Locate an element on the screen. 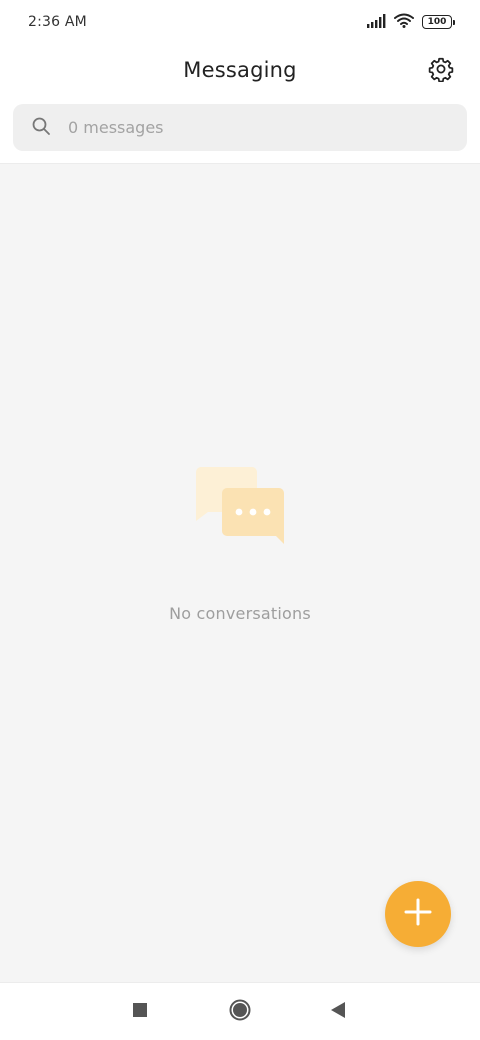  recents-button is located at coordinates (140, 1011).